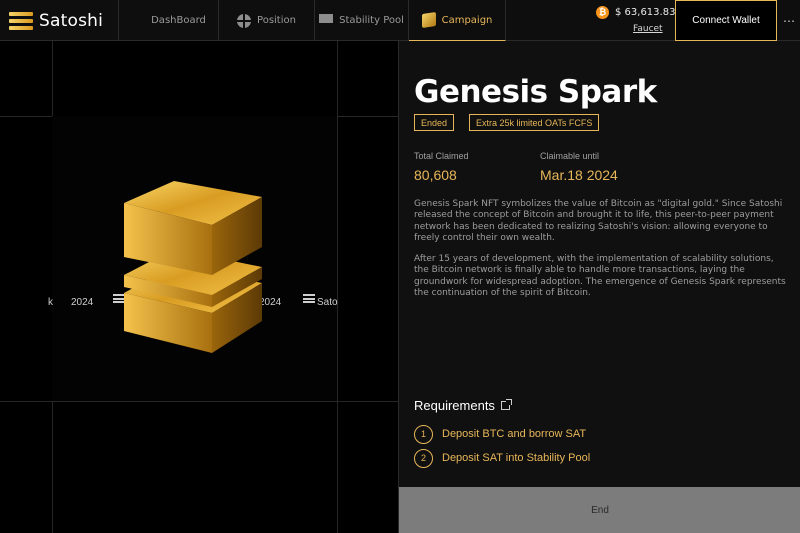  Describe the element at coordinates (371, 20) in the screenshot. I see `nav-stability-pool-label: Stability Pool` at that location.